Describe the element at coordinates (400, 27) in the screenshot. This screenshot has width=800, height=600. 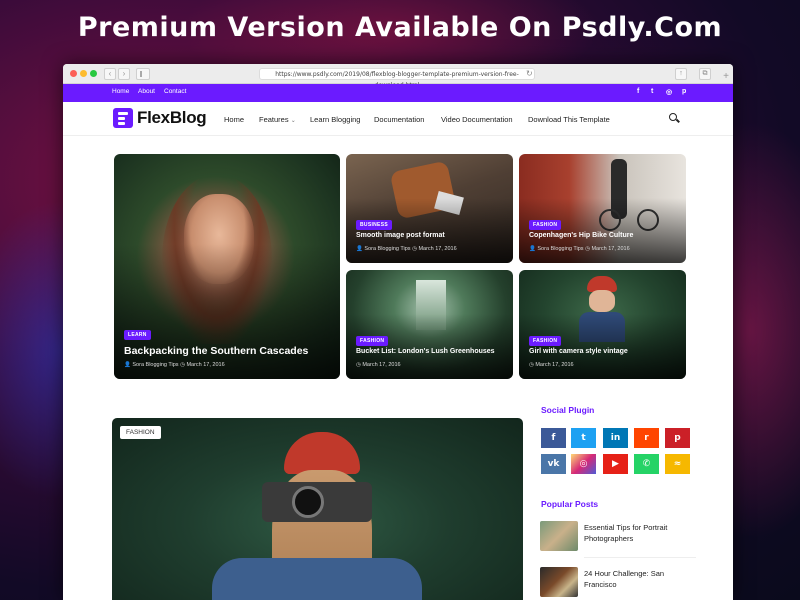
I see `promo-headline: Premium Version Available On Psdly.Com` at that location.